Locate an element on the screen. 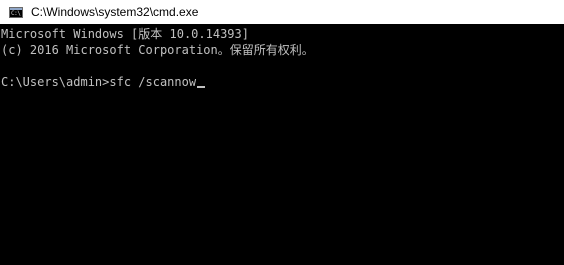 This screenshot has height=265, width=564. console-line-copyright: (c) 2016 Microsoft Corporation。保留所有权利。 is located at coordinates (157, 50).